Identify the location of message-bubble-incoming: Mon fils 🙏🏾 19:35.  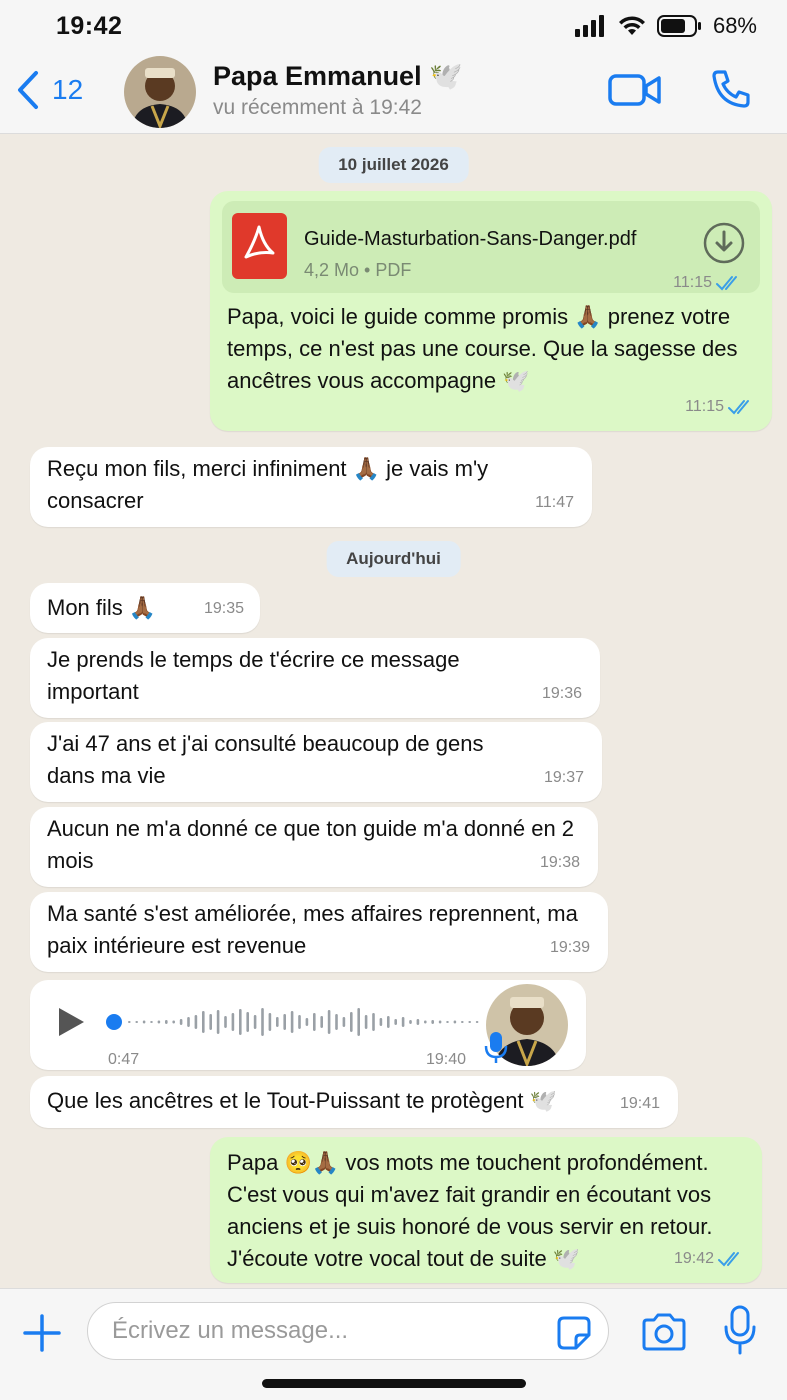
(145, 608).